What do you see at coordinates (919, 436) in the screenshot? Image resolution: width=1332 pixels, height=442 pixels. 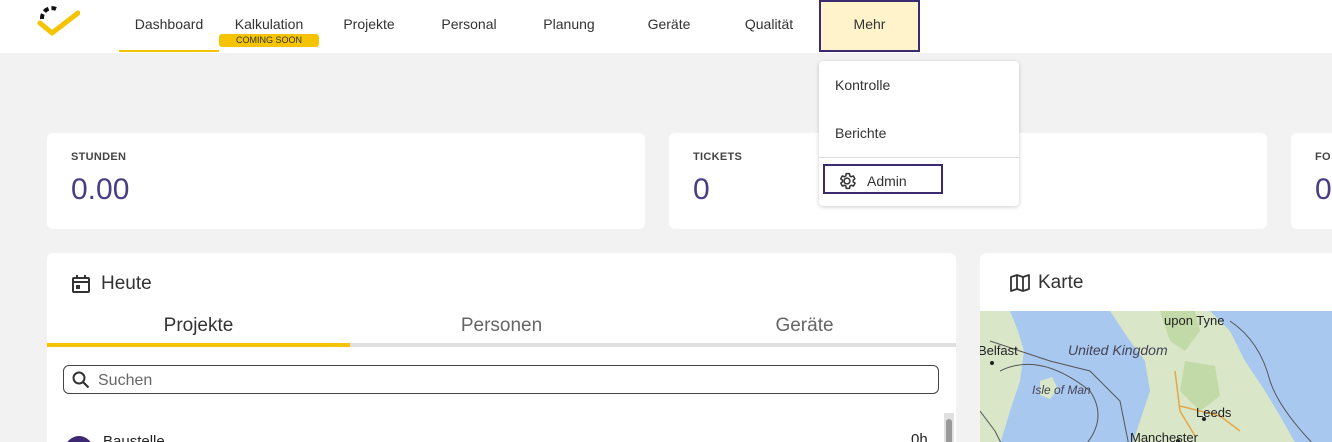 I see `list-item-value: 0h` at bounding box center [919, 436].